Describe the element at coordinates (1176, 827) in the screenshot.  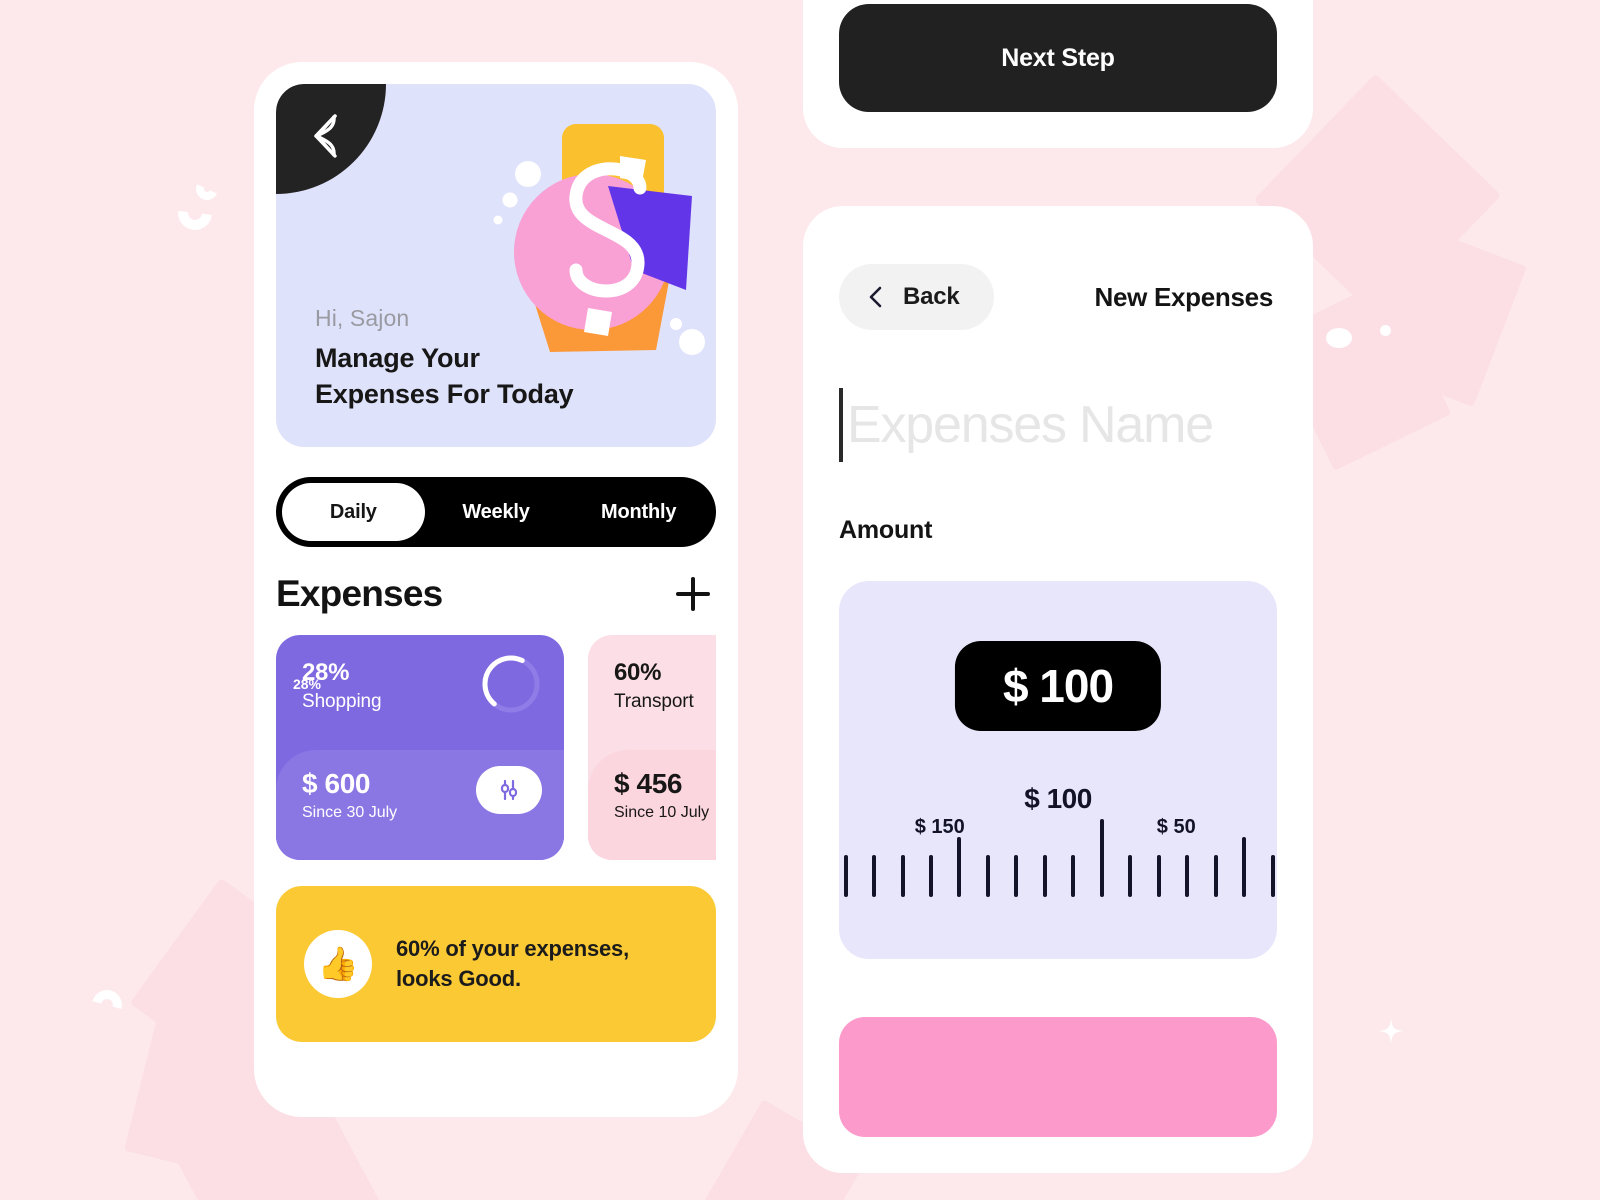
I see `ruler-label-right: $ 50` at that location.